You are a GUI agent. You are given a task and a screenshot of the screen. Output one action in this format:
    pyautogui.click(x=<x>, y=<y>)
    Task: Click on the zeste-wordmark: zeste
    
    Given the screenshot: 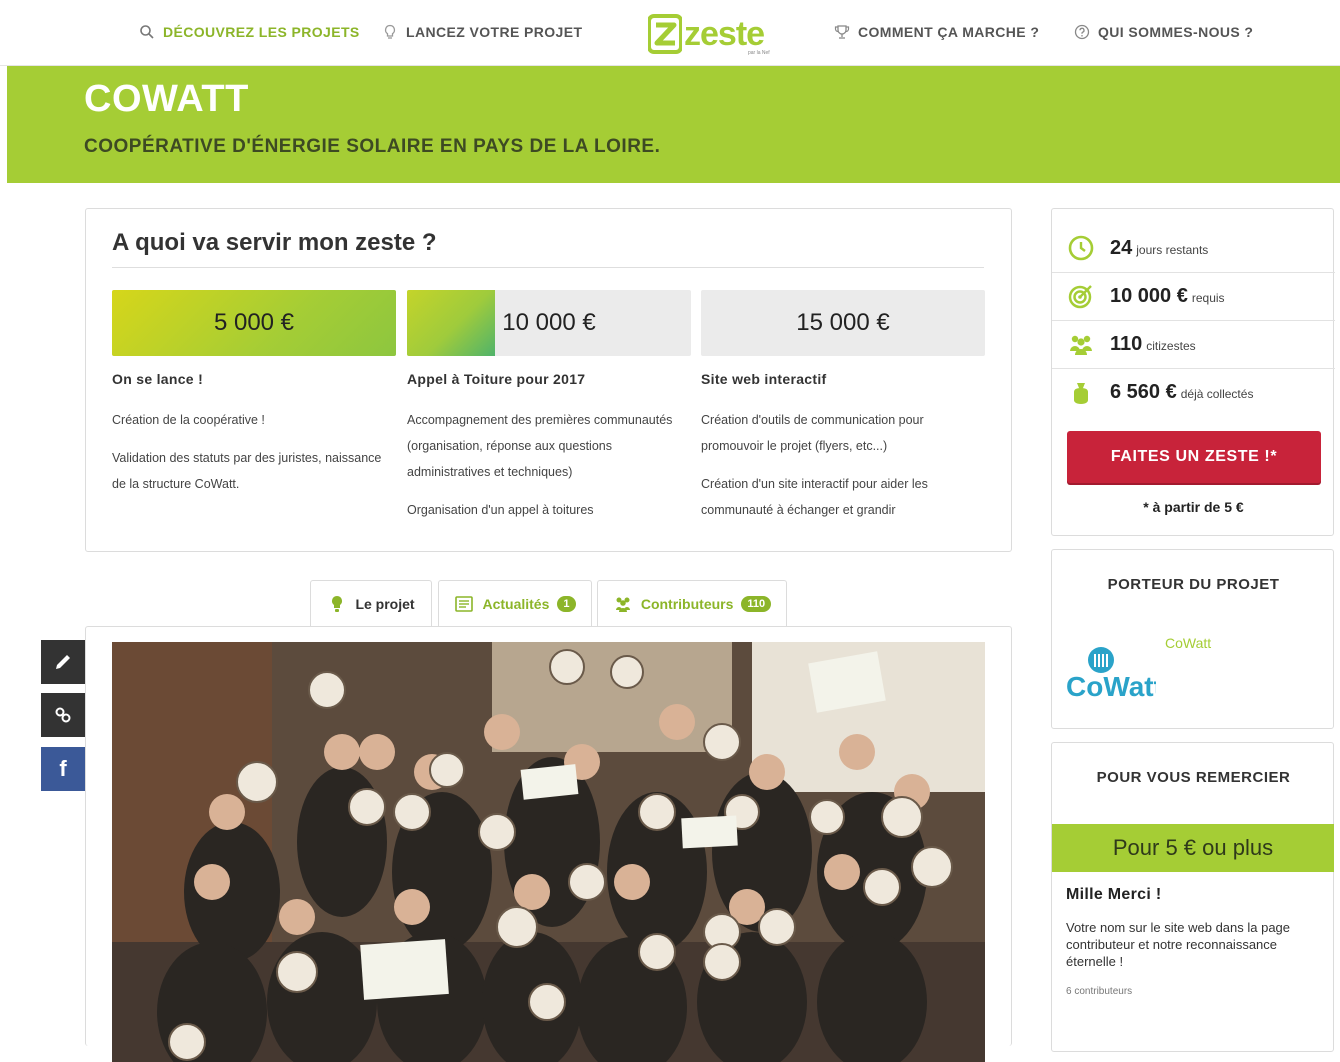 What is the action you would take?
    pyautogui.click(x=724, y=34)
    